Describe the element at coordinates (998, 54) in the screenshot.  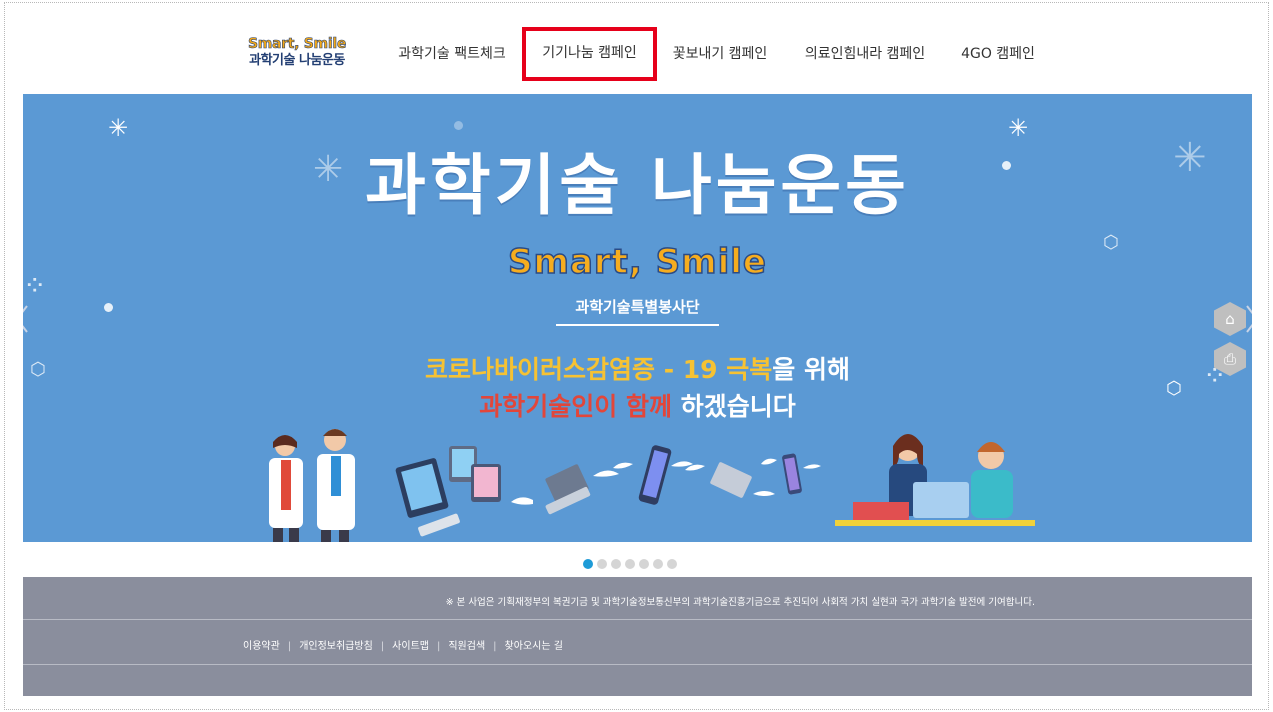
I see `nav-item-4go: 4GO 캠페인` at that location.